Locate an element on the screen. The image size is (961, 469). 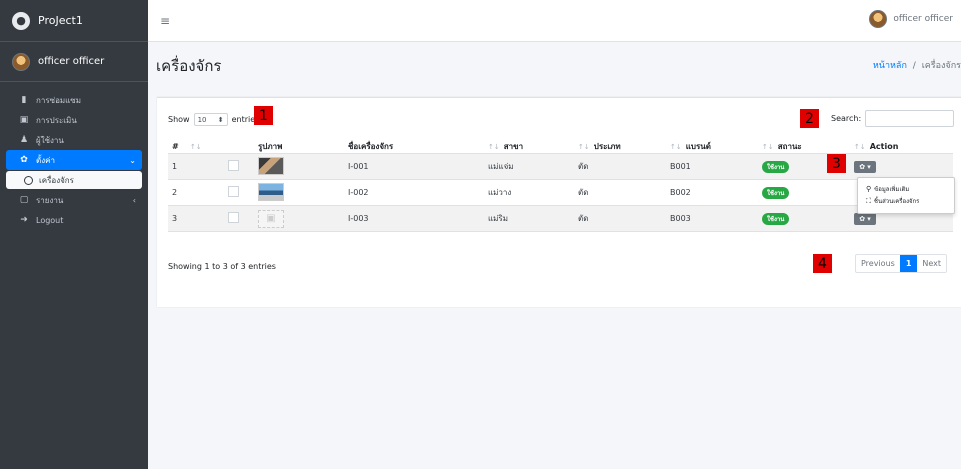
col-branch: ↑↓ สาขา is located at coordinates (529, 147).